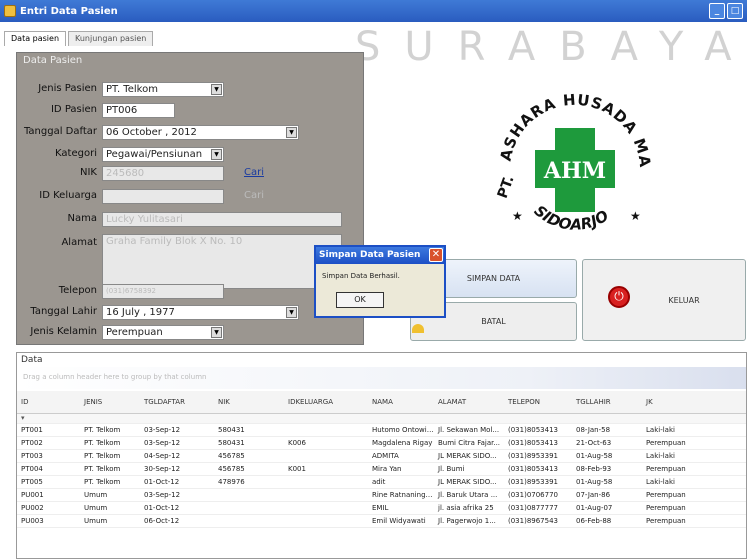 The height and width of the screenshot is (559, 747). What do you see at coordinates (163, 173) in the screenshot?
I see `nik-field: 245680` at bounding box center [163, 173].